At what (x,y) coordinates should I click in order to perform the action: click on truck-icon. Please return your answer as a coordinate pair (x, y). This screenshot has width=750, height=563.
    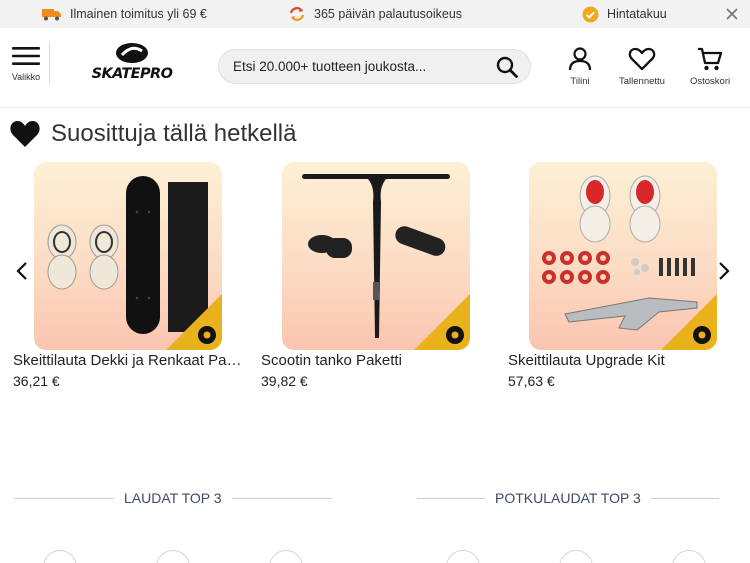
    Looking at the image, I should click on (52, 14).